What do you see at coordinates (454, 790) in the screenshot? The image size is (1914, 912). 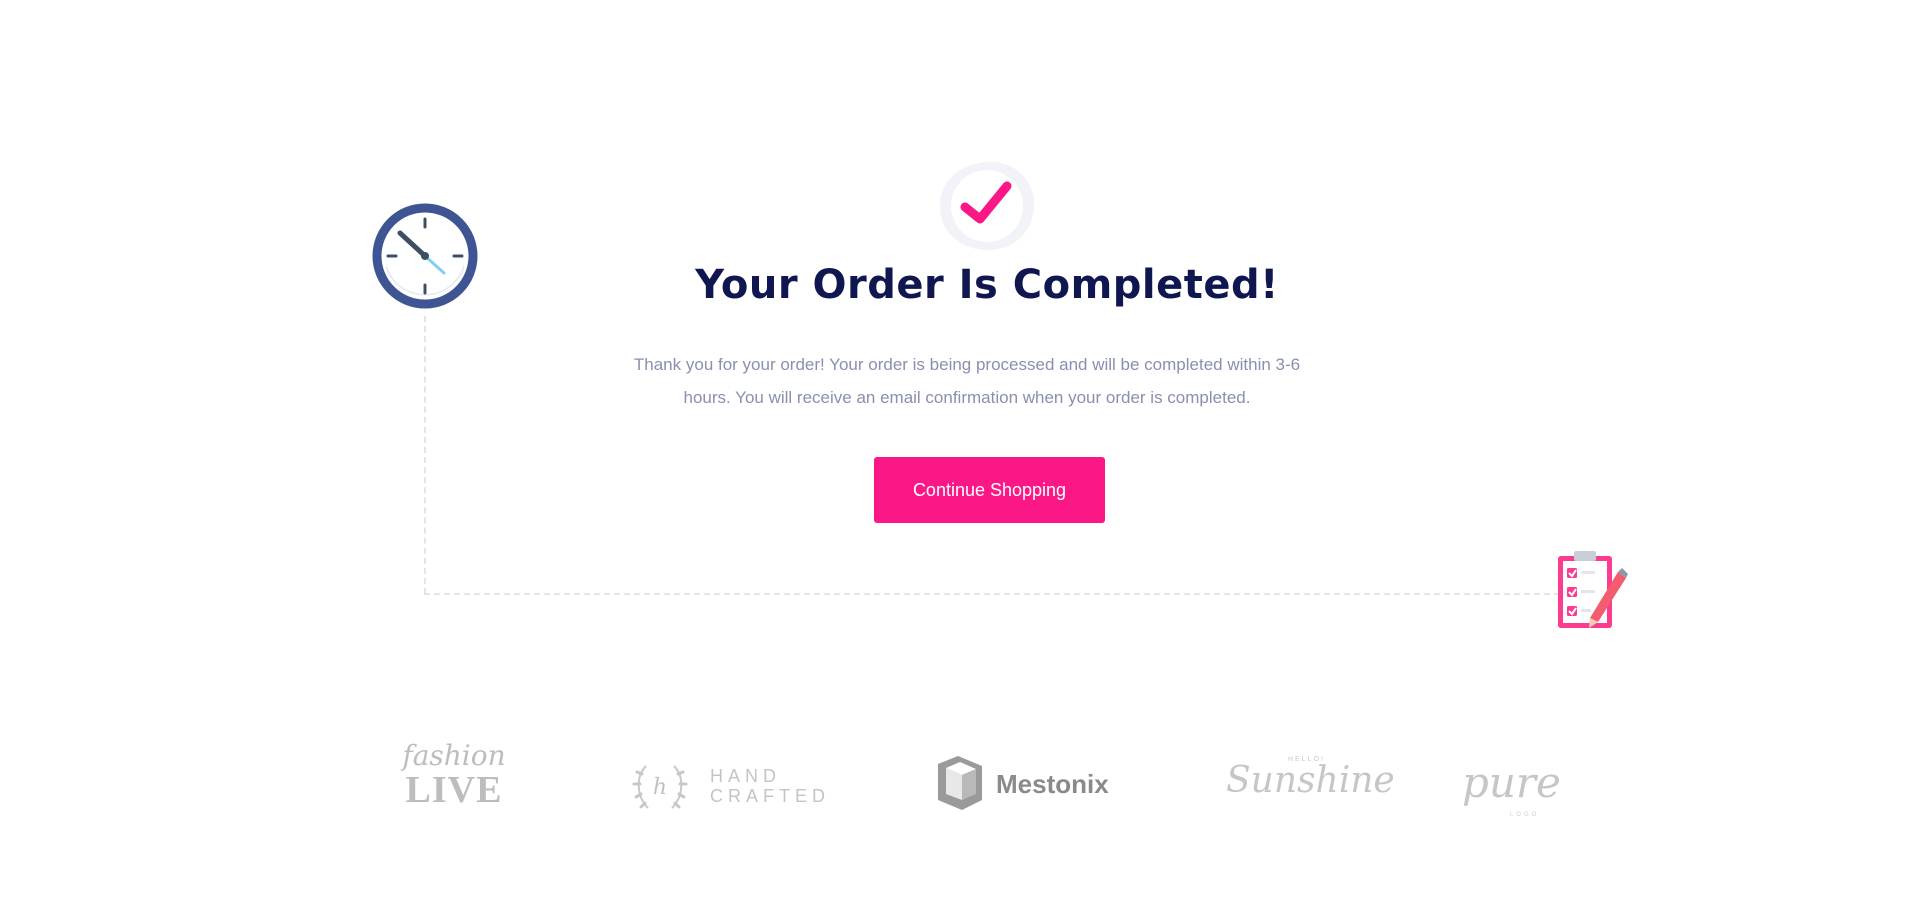 I see `brand-logo-text: LIVE` at bounding box center [454, 790].